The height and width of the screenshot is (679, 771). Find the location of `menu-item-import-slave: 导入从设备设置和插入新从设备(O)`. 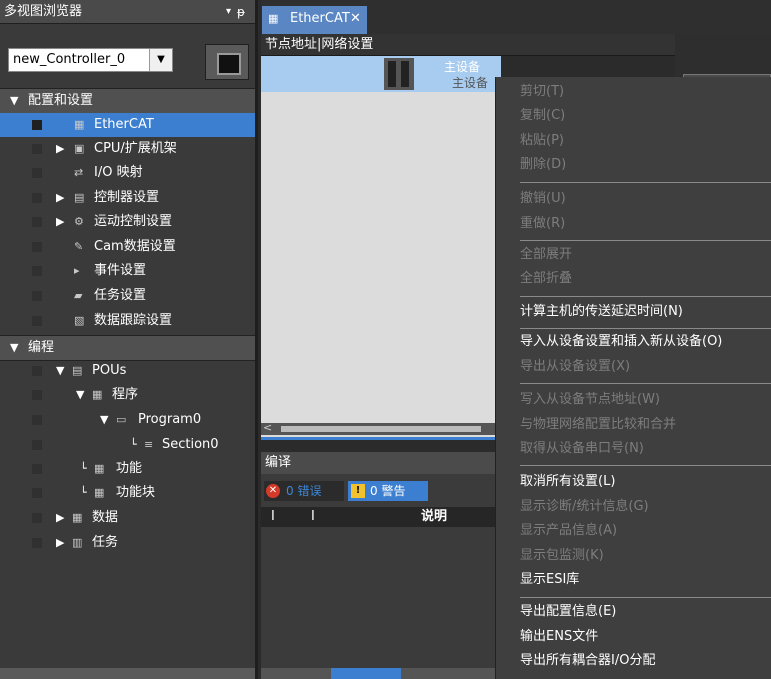

menu-item-import-slave: 导入从设备设置和插入新从设备(O) is located at coordinates (633, 342).